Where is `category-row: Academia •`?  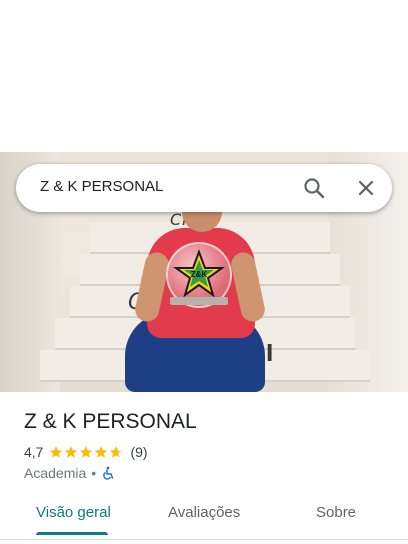 category-row: Academia • is located at coordinates (69, 473).